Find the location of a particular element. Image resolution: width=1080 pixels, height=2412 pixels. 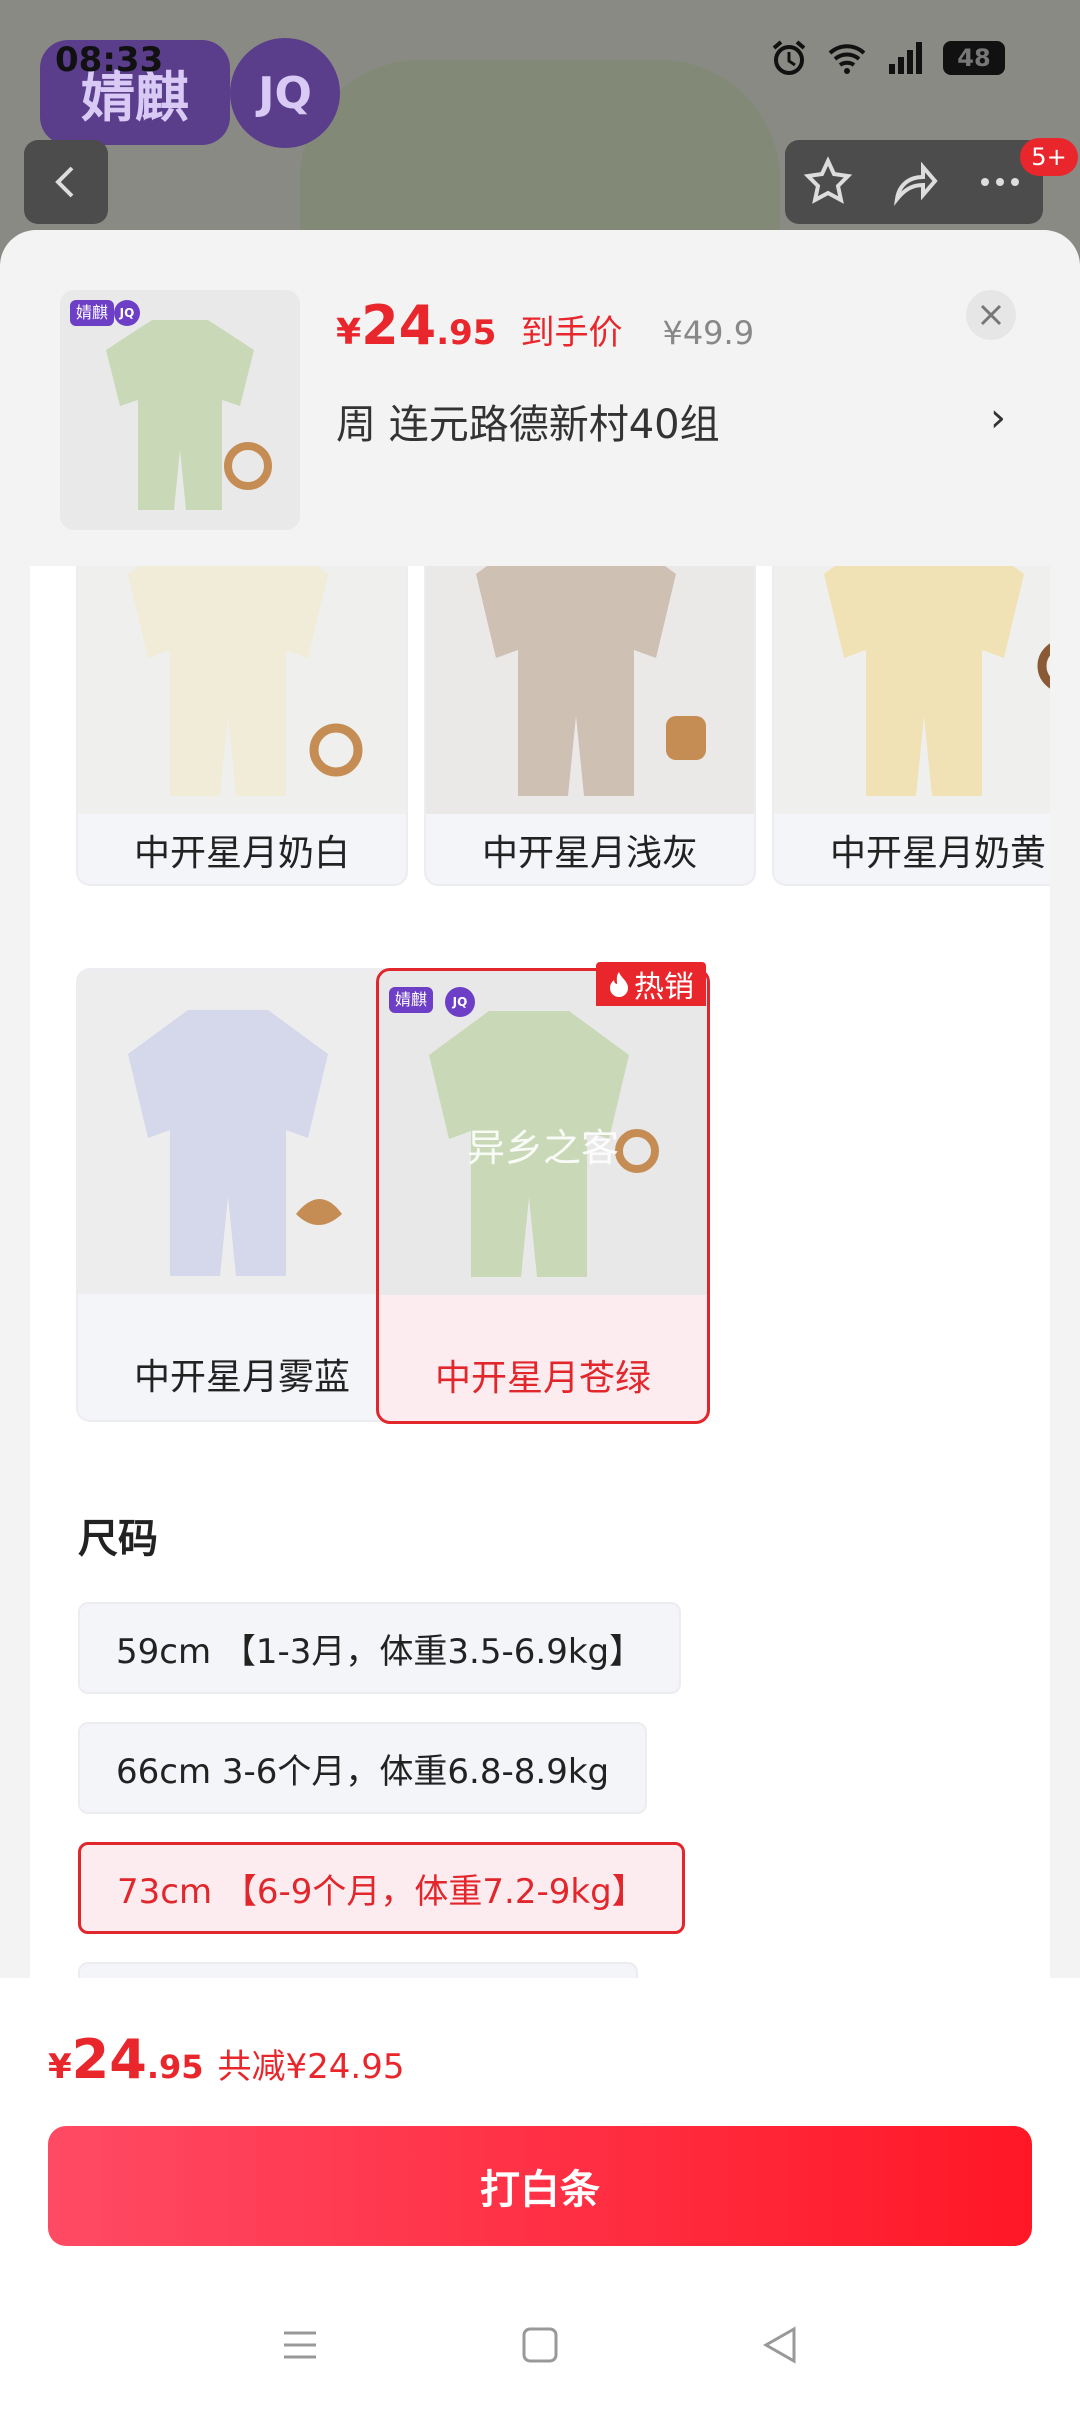

footer-price-integer: 24 is located at coordinates (109, 2059).